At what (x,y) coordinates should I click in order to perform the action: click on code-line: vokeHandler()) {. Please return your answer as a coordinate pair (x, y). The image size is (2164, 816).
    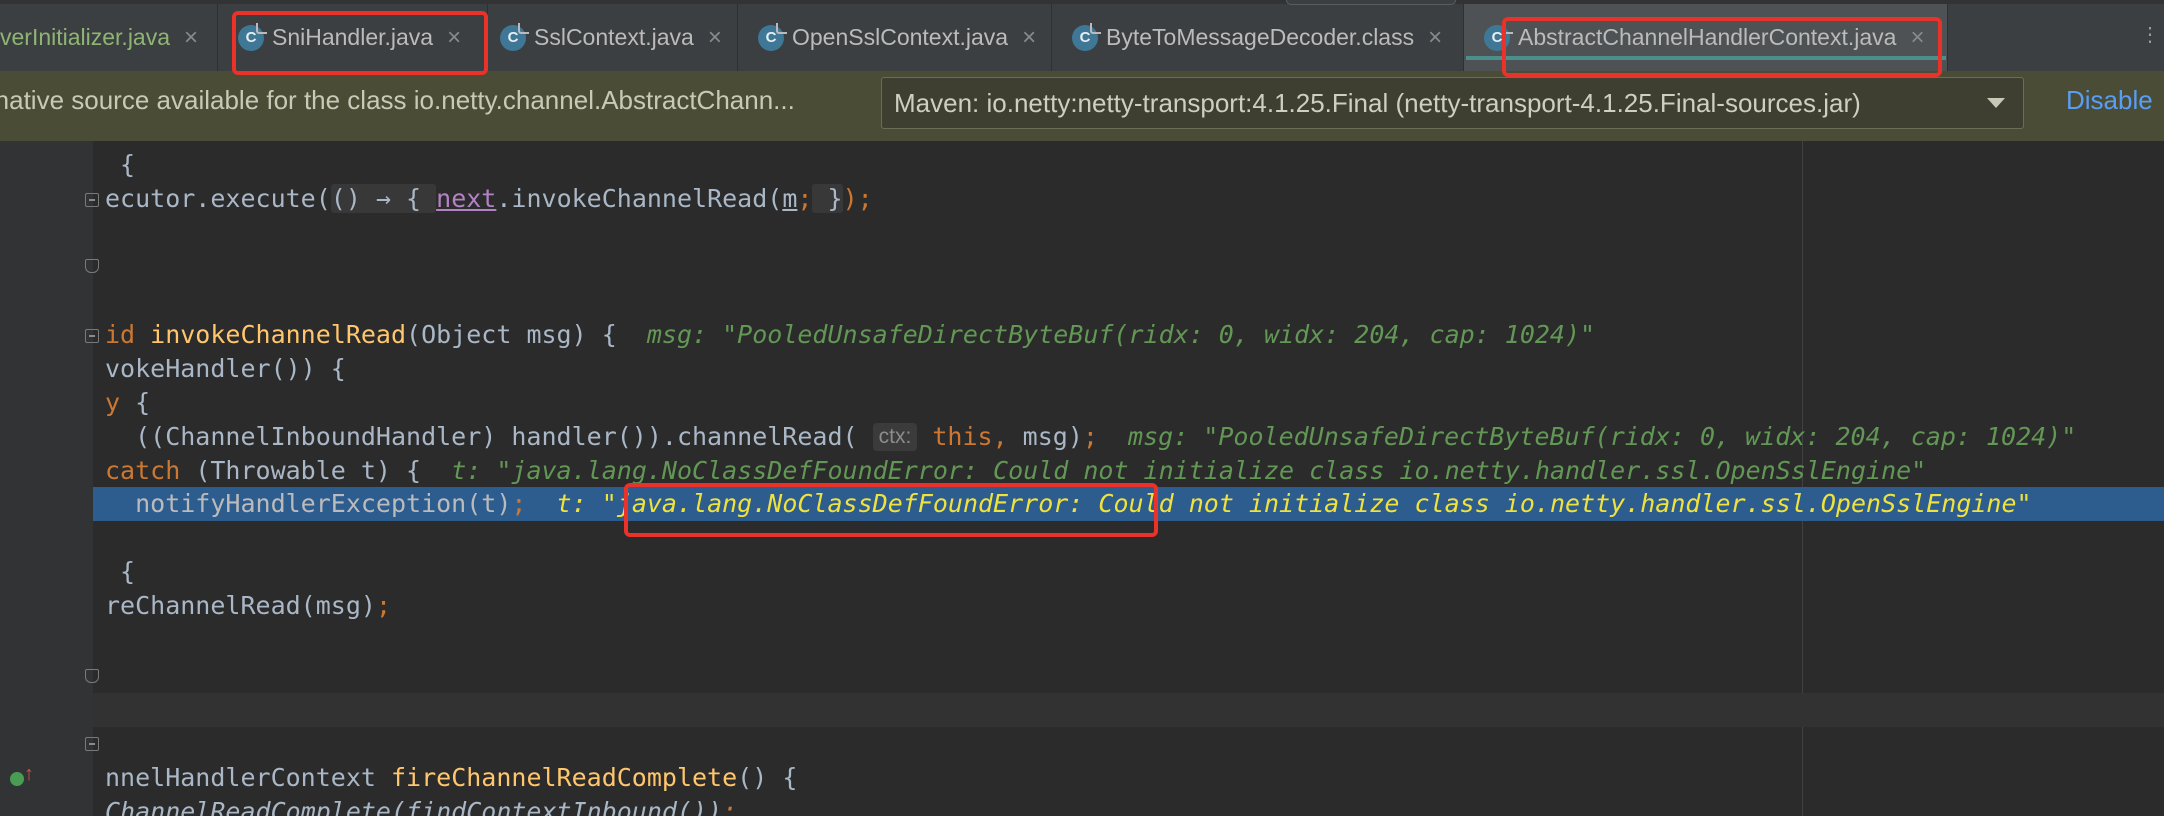
    Looking at the image, I should click on (225, 369).